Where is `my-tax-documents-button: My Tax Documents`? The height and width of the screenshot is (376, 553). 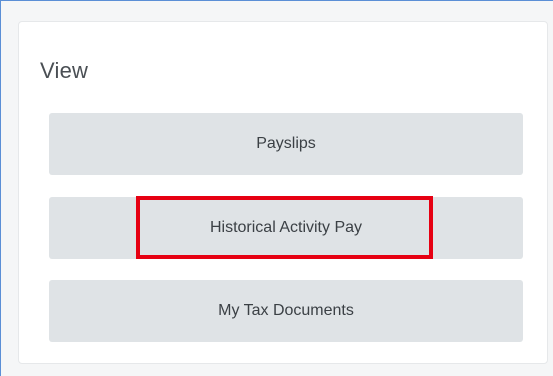 my-tax-documents-button: My Tax Documents is located at coordinates (286, 311).